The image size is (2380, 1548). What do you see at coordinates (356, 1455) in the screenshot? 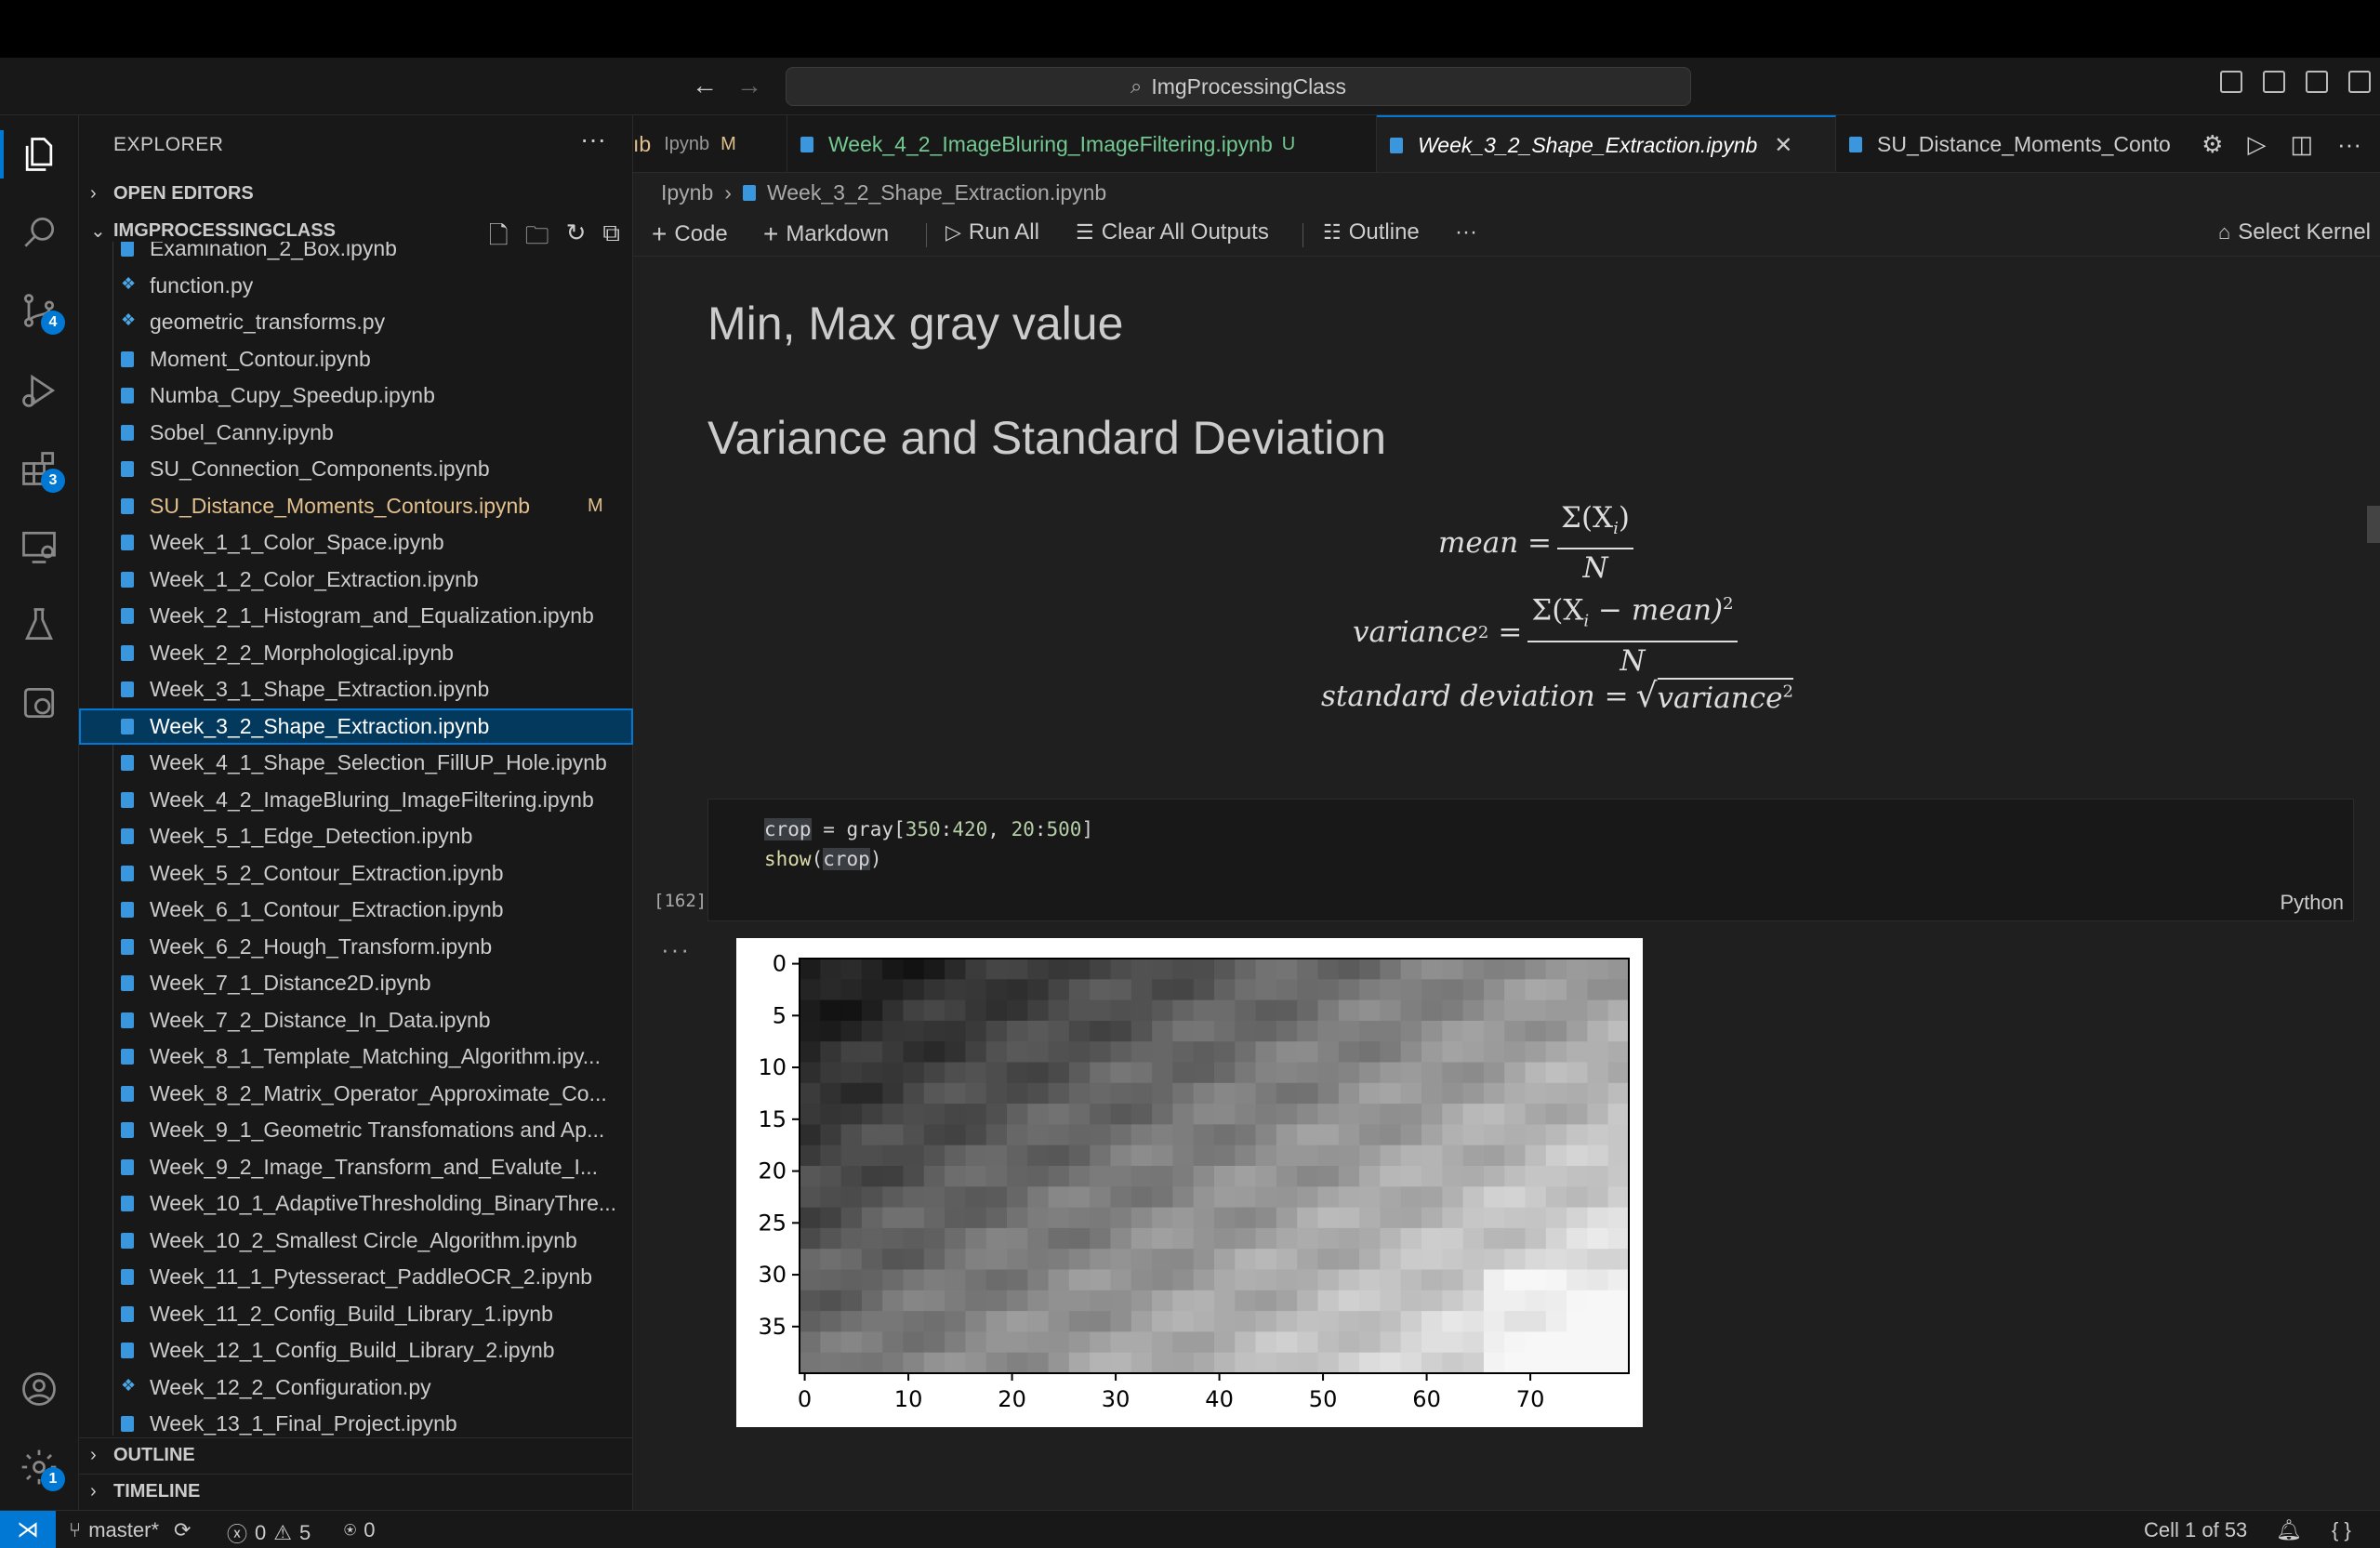
I see `outline-section: › OUTLINE` at bounding box center [356, 1455].